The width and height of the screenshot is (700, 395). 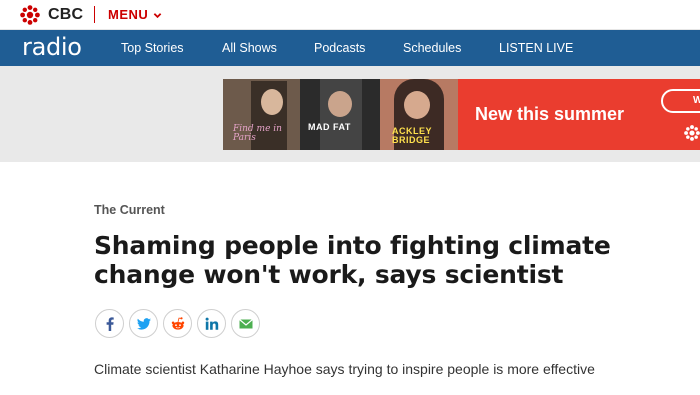 What do you see at coordinates (257, 133) in the screenshot?
I see `ad-caption-paris: Find me in Paris` at bounding box center [257, 133].